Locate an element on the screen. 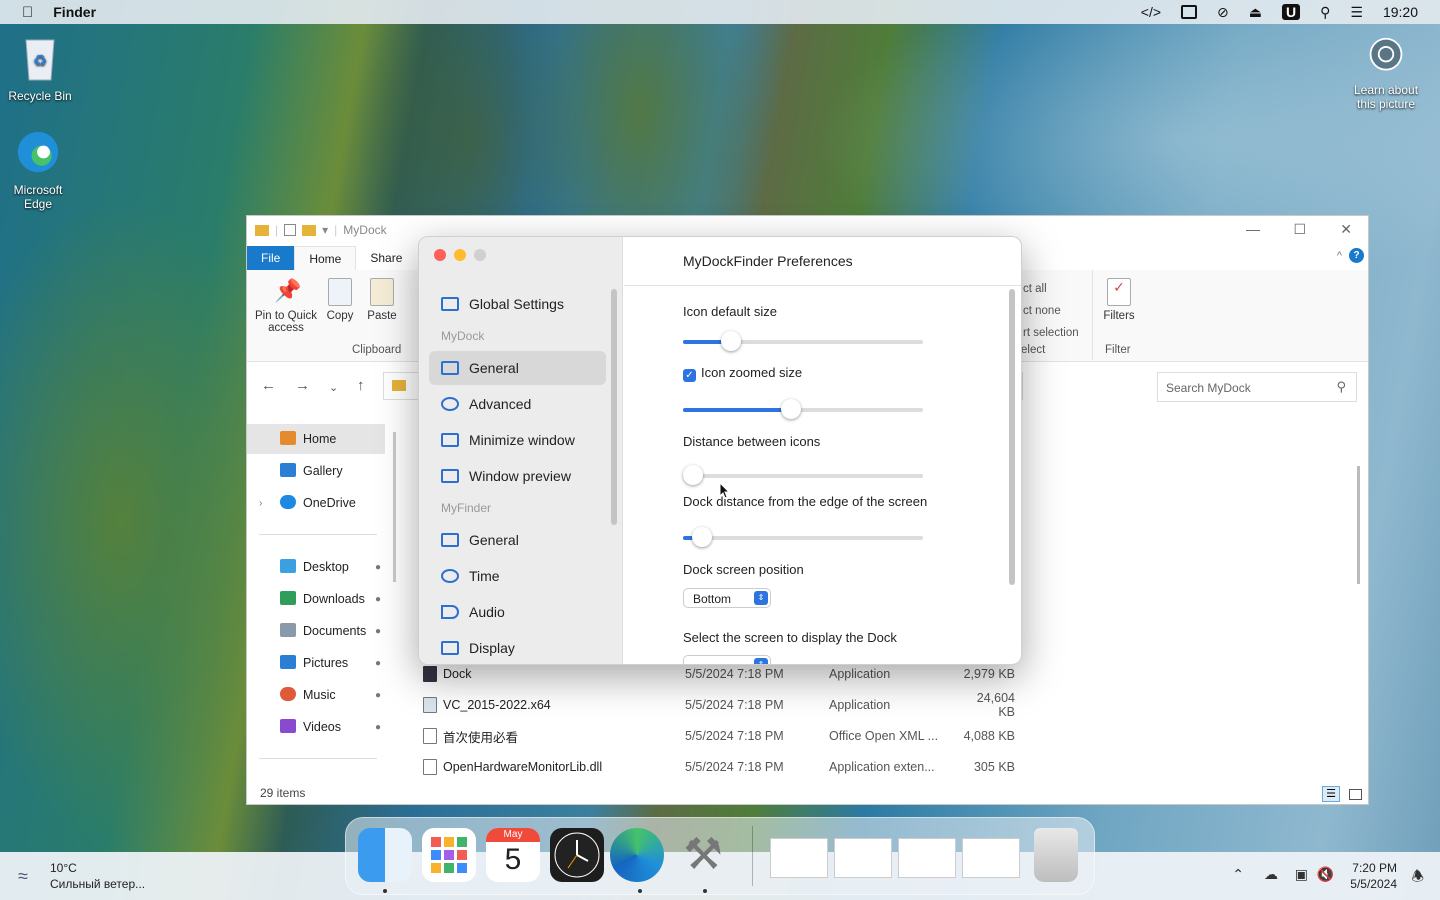  back-icon: ← is located at coordinates (268, 385).